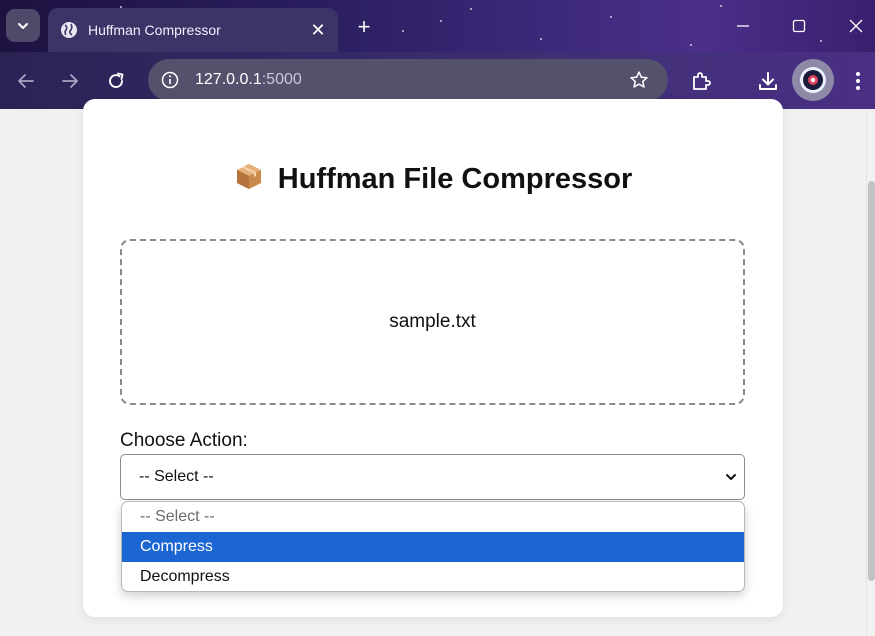 The height and width of the screenshot is (636, 875). Describe the element at coordinates (281, 79) in the screenshot. I see `url-port: :5000` at that location.